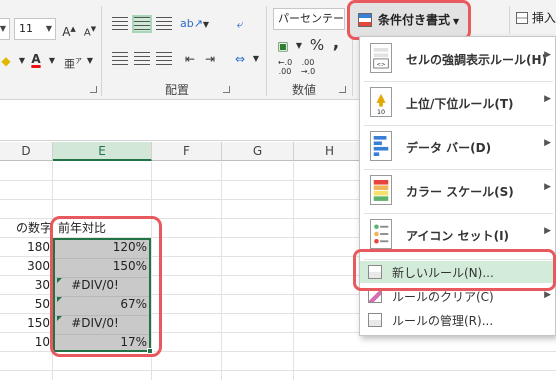 This screenshot has height=380, width=556. I want to click on font-size-combo: 11 ▼, so click(35, 29).